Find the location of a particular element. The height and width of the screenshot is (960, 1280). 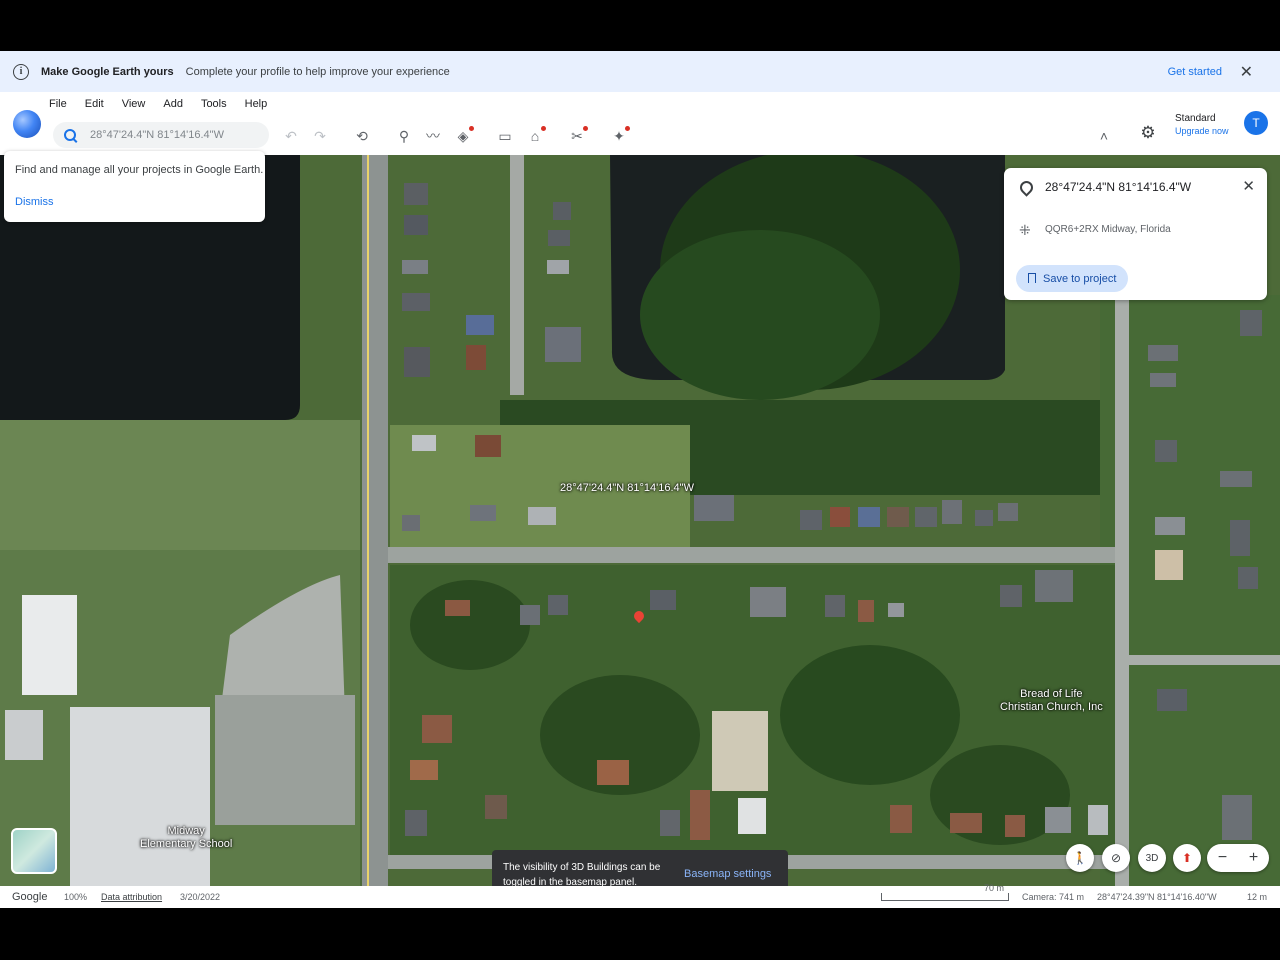

tilt-off-icon: ⊘ is located at coordinates (1116, 858).